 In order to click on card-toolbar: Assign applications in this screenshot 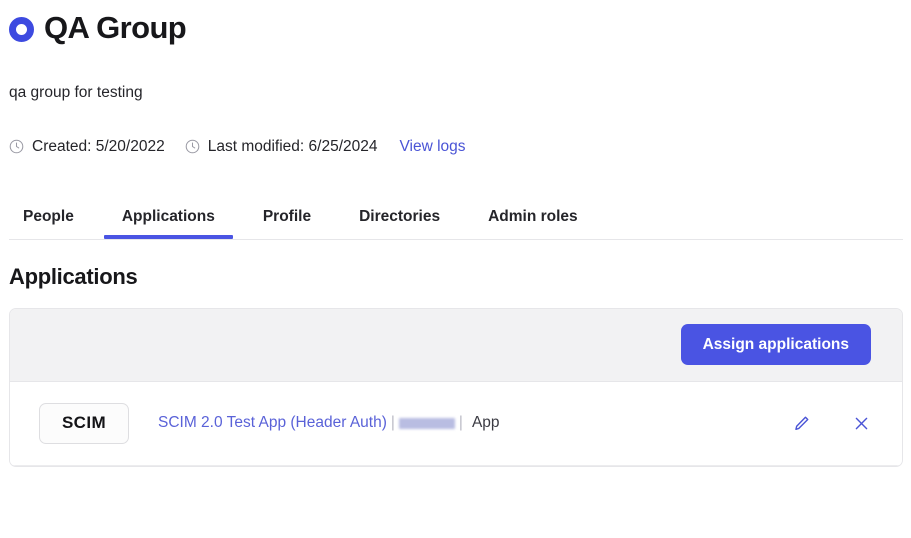, I will do `click(456, 345)`.